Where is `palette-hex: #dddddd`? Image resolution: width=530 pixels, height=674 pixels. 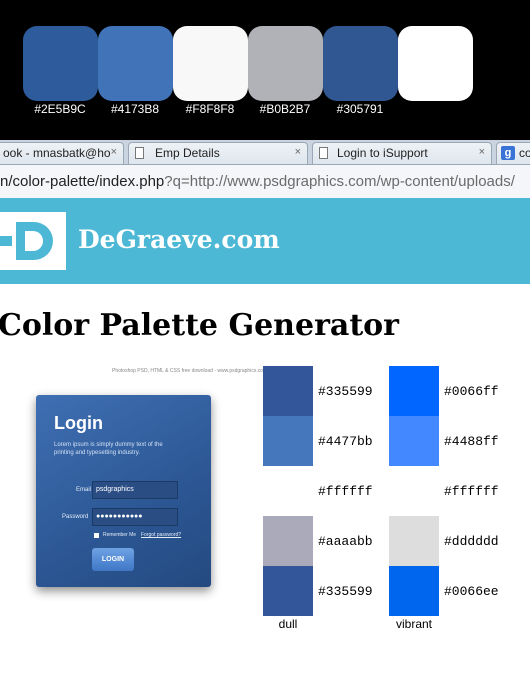
palette-hex: #dddddd is located at coordinates (471, 541).